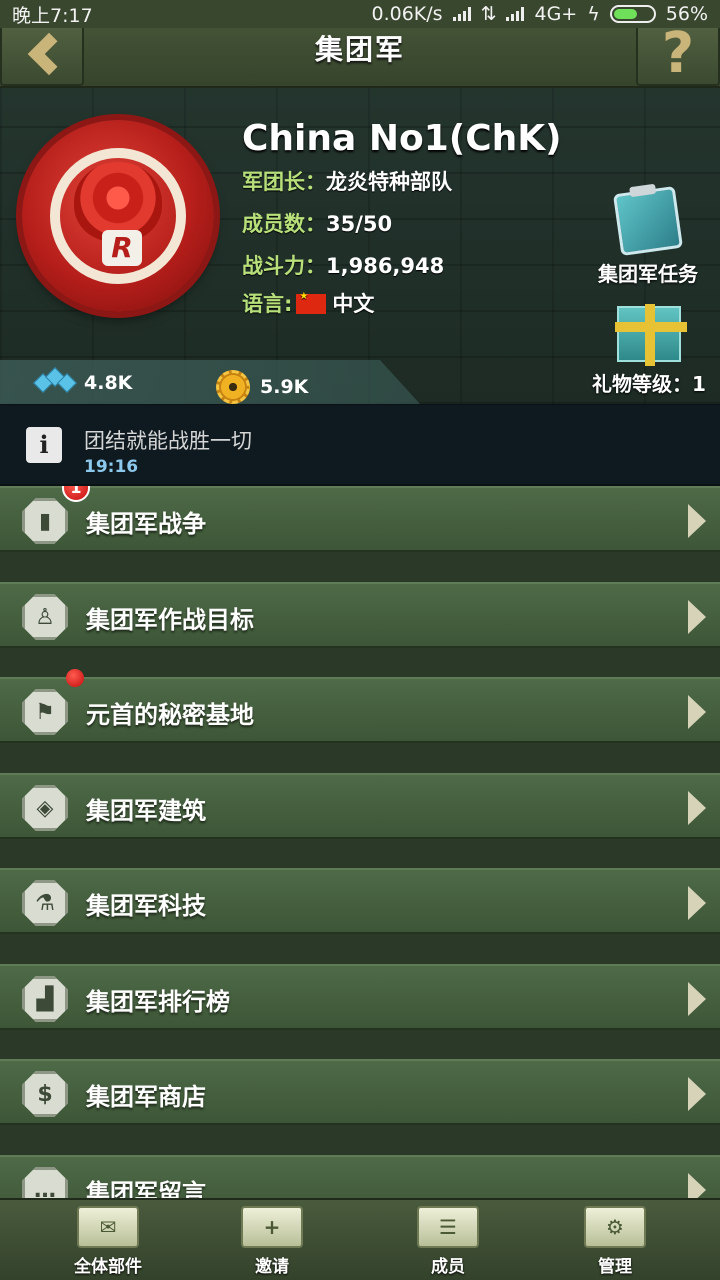  I want to click on gift-level-button: 礼物等级：1, so click(649, 350).